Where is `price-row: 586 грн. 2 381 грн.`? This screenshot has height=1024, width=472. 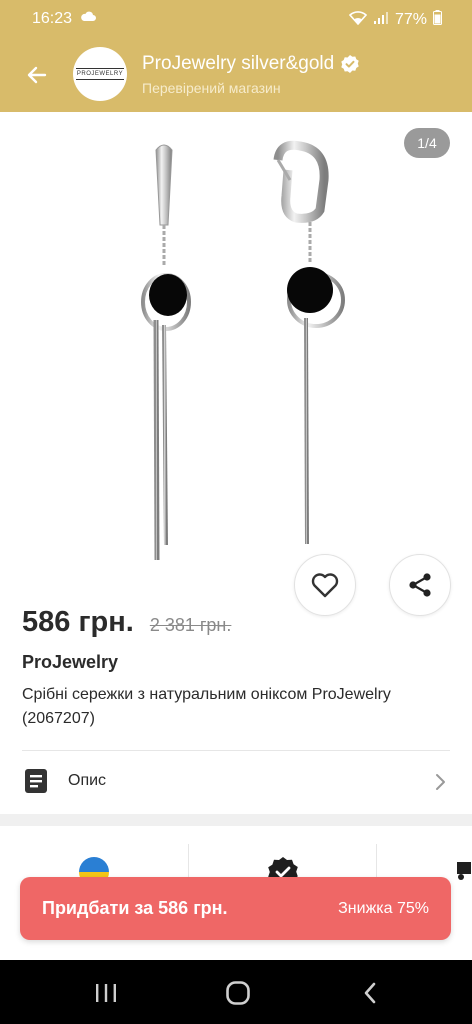 price-row: 586 грн. 2 381 грн. is located at coordinates (126, 622).